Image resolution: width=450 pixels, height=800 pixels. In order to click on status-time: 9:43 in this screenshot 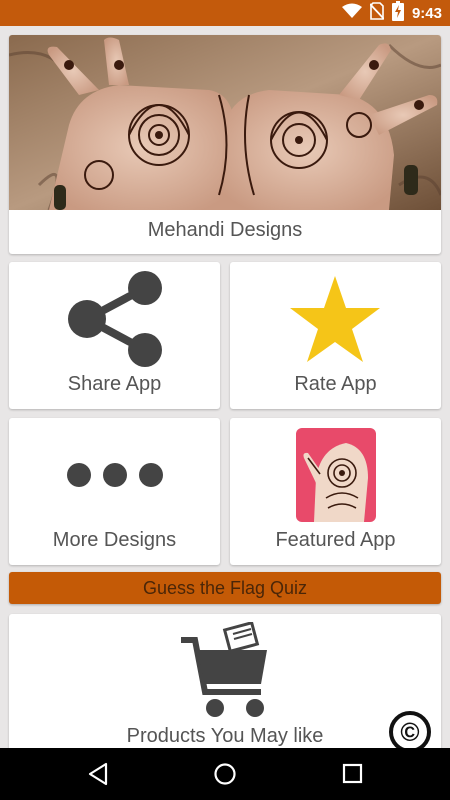, I will do `click(426, 13)`.